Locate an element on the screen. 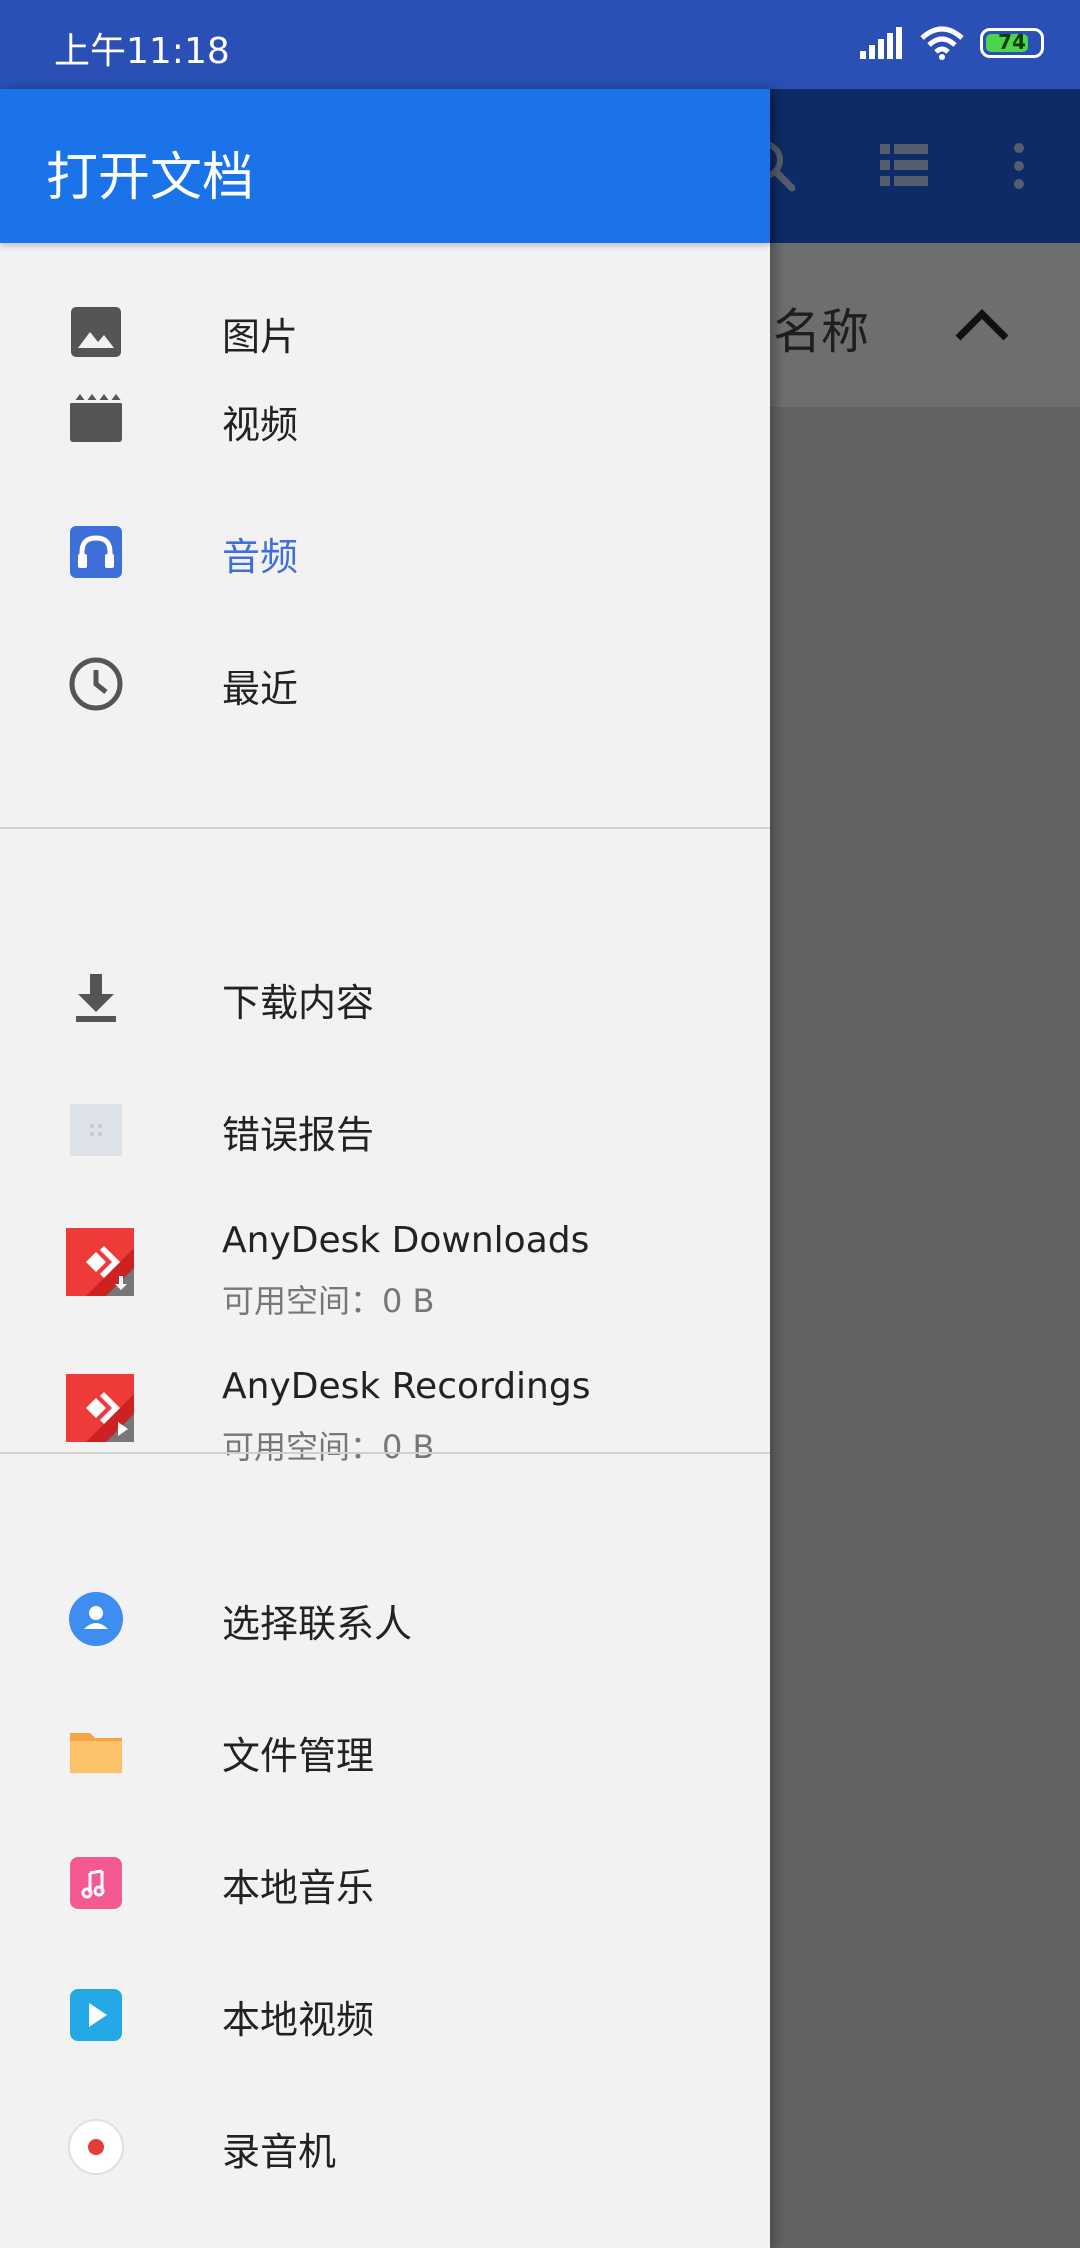 This screenshot has width=1080, height=2248. folder-icon is located at coordinates (96, 1753).